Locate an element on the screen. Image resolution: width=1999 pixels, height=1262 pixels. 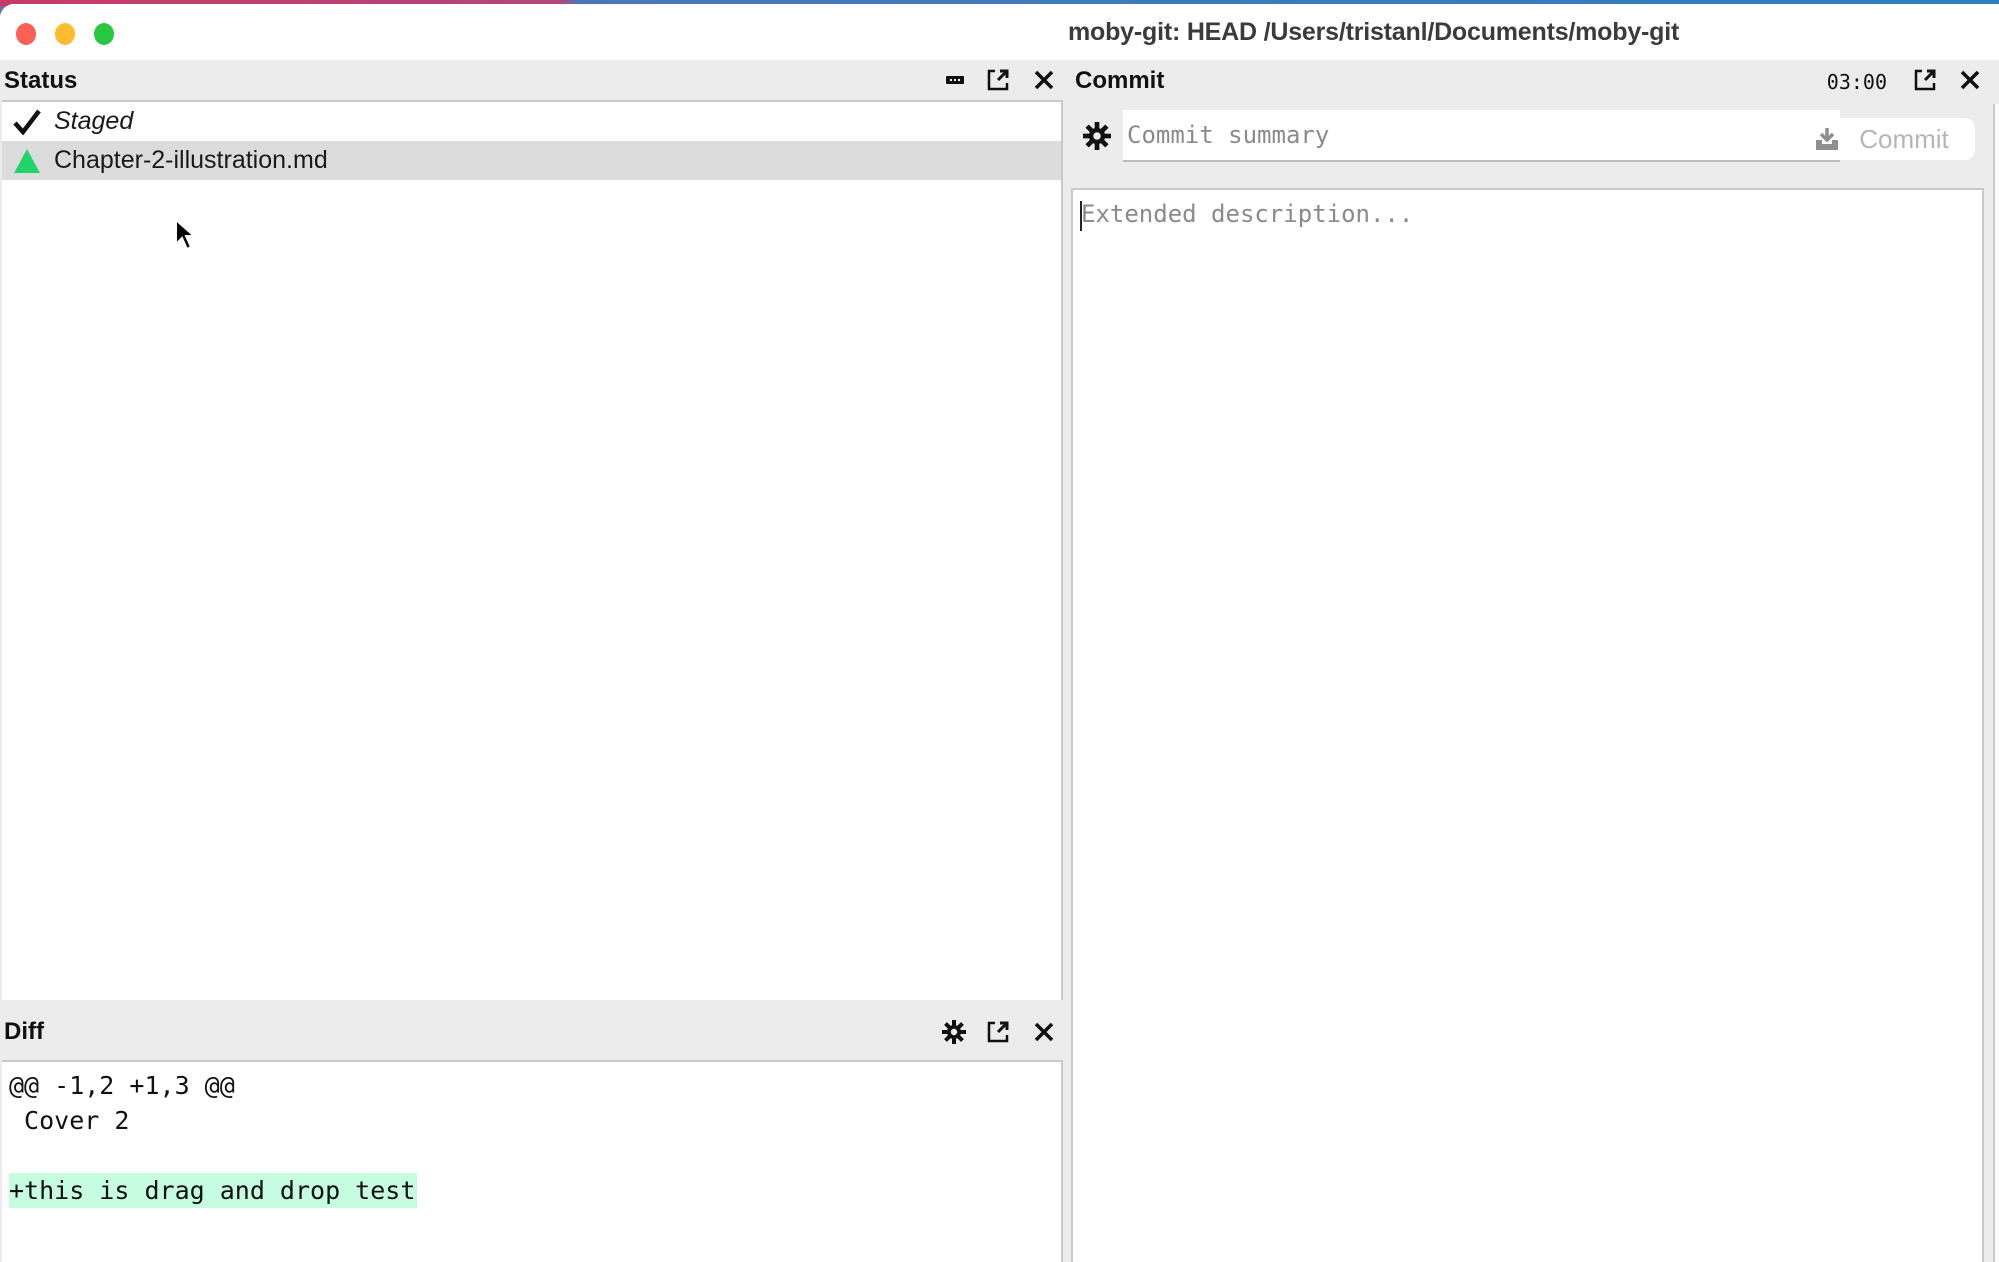
tree-group-staged: Staged is located at coordinates (531, 121).